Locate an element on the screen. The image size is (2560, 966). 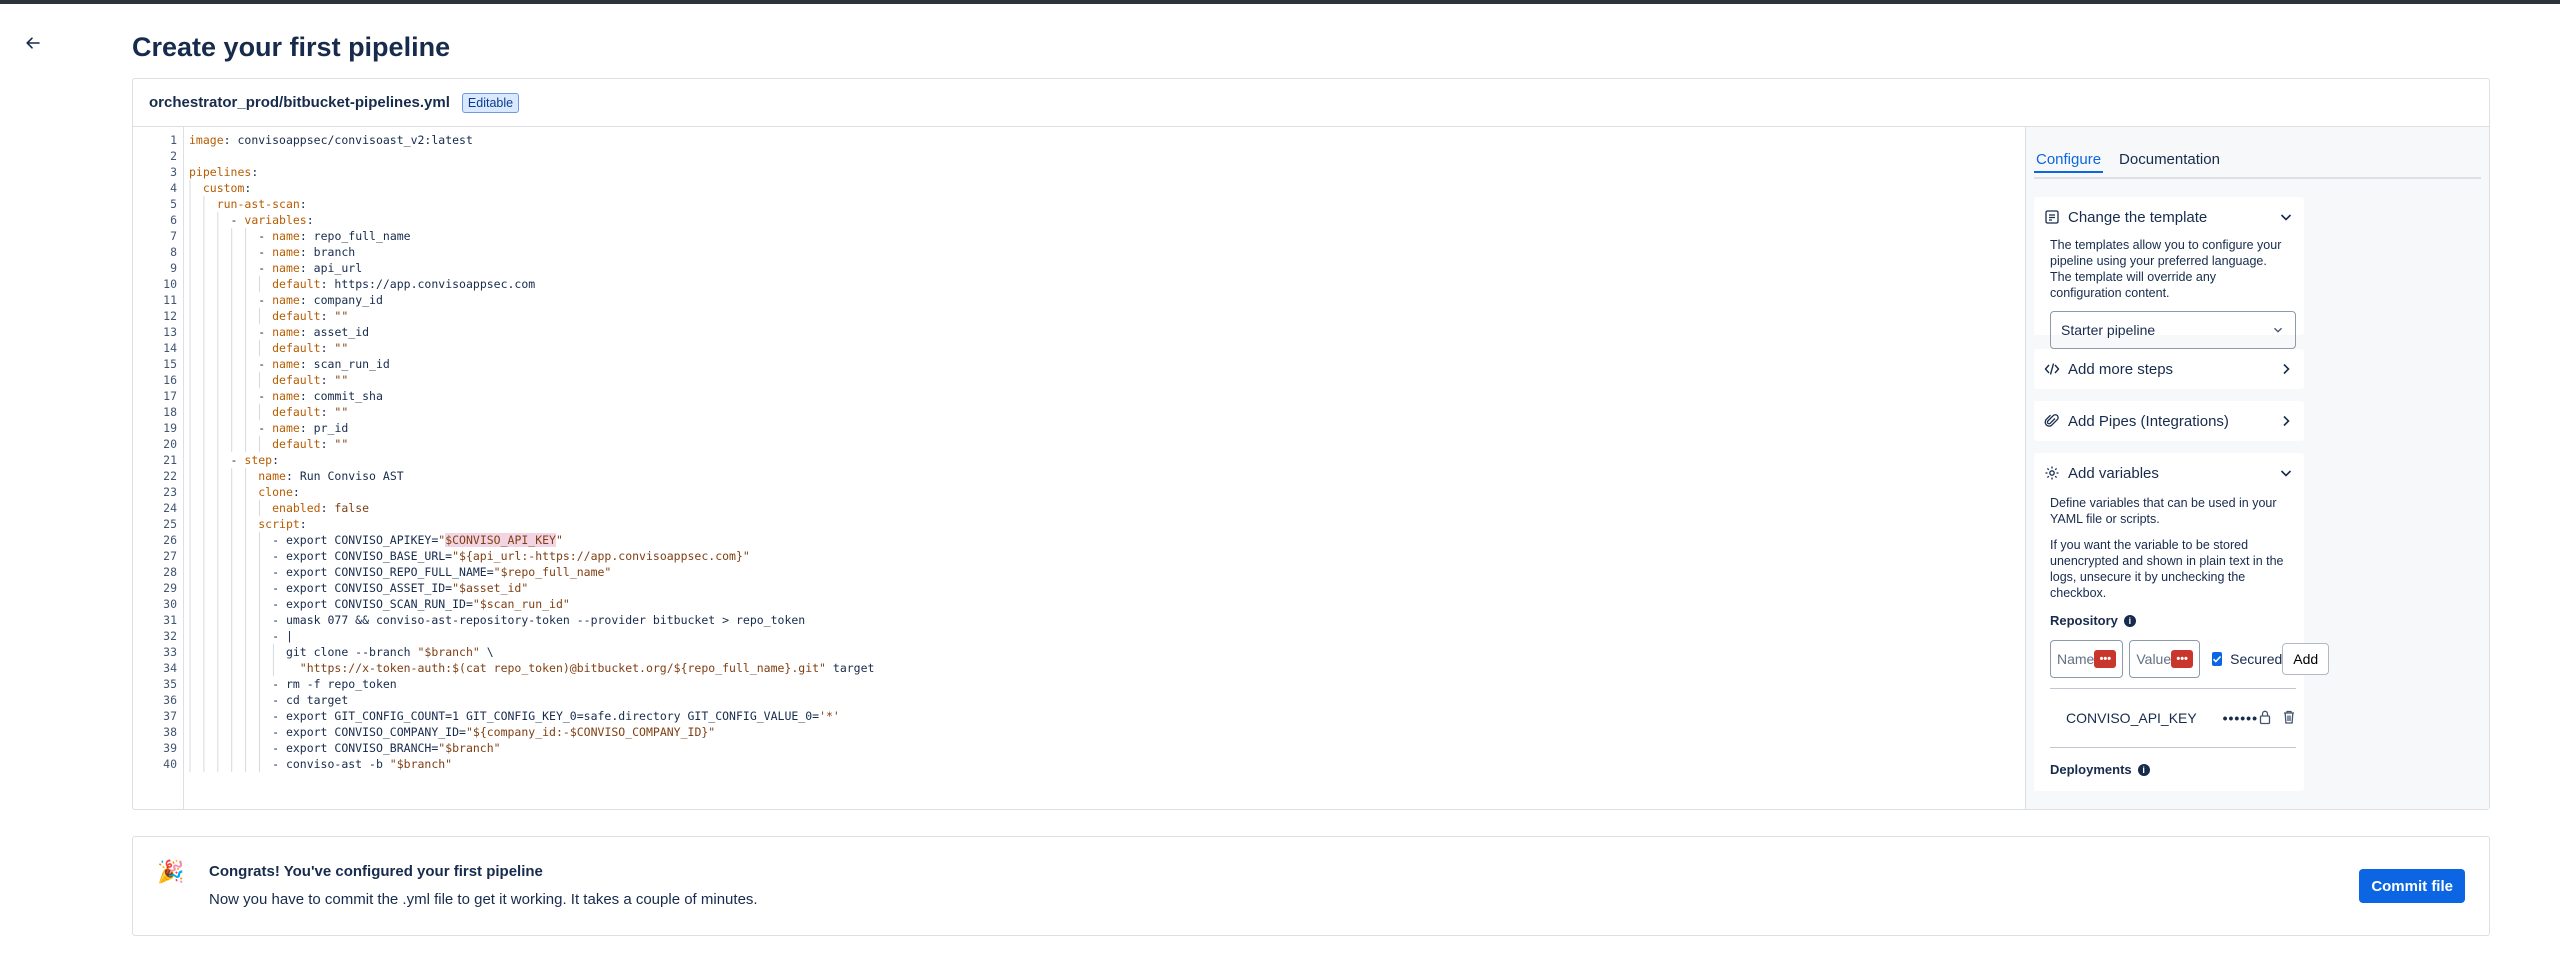
yaml-string: "" is located at coordinates (338, 444).